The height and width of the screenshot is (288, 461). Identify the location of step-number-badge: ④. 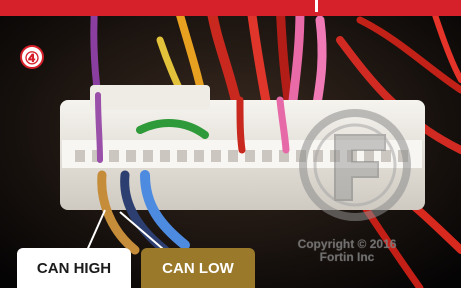
(32, 57).